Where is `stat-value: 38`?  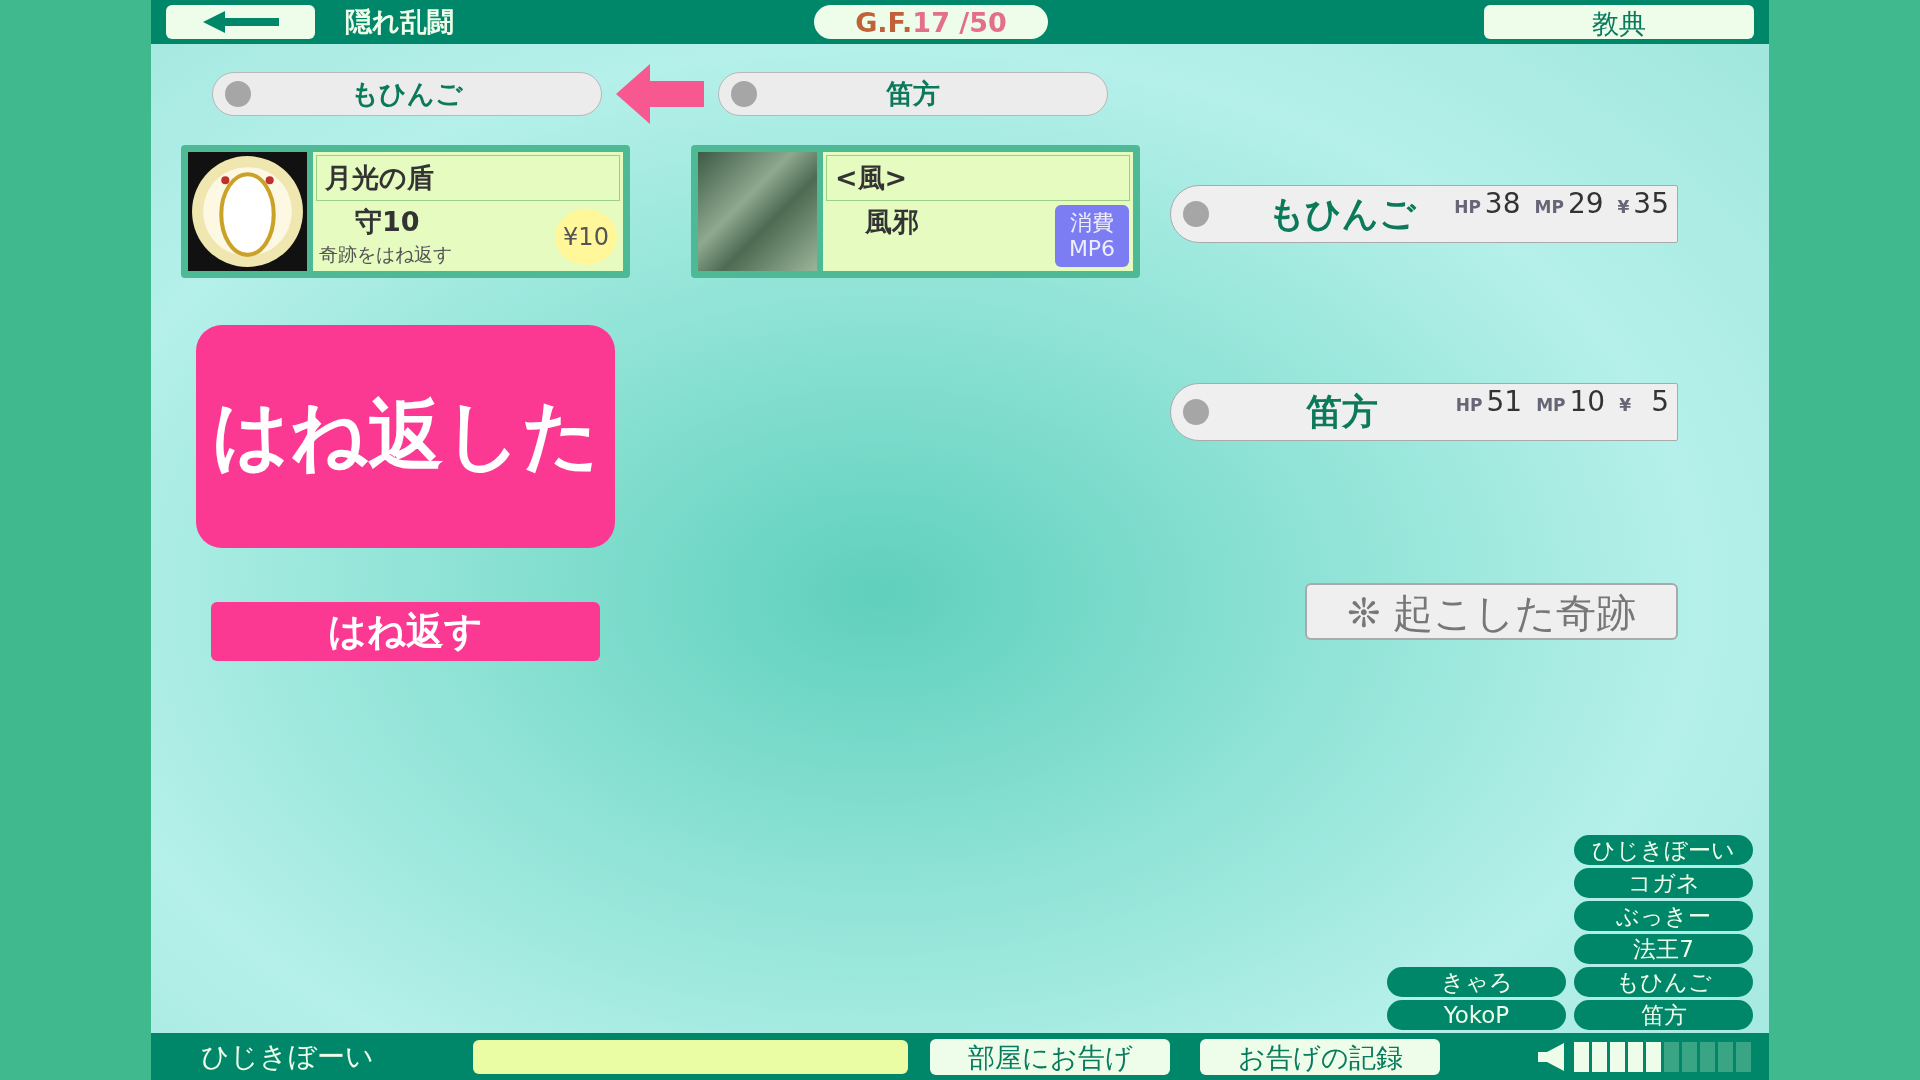 stat-value: 38 is located at coordinates (1502, 203).